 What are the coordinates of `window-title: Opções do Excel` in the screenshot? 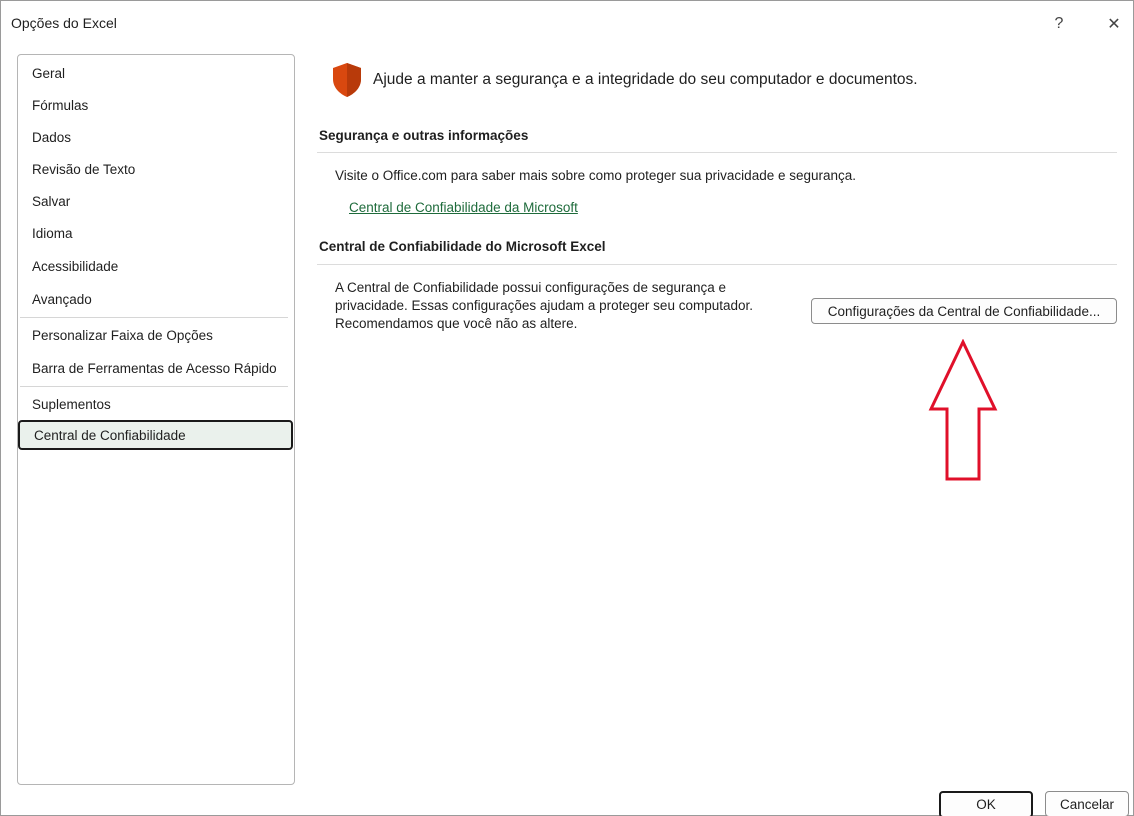 It's located at (64, 23).